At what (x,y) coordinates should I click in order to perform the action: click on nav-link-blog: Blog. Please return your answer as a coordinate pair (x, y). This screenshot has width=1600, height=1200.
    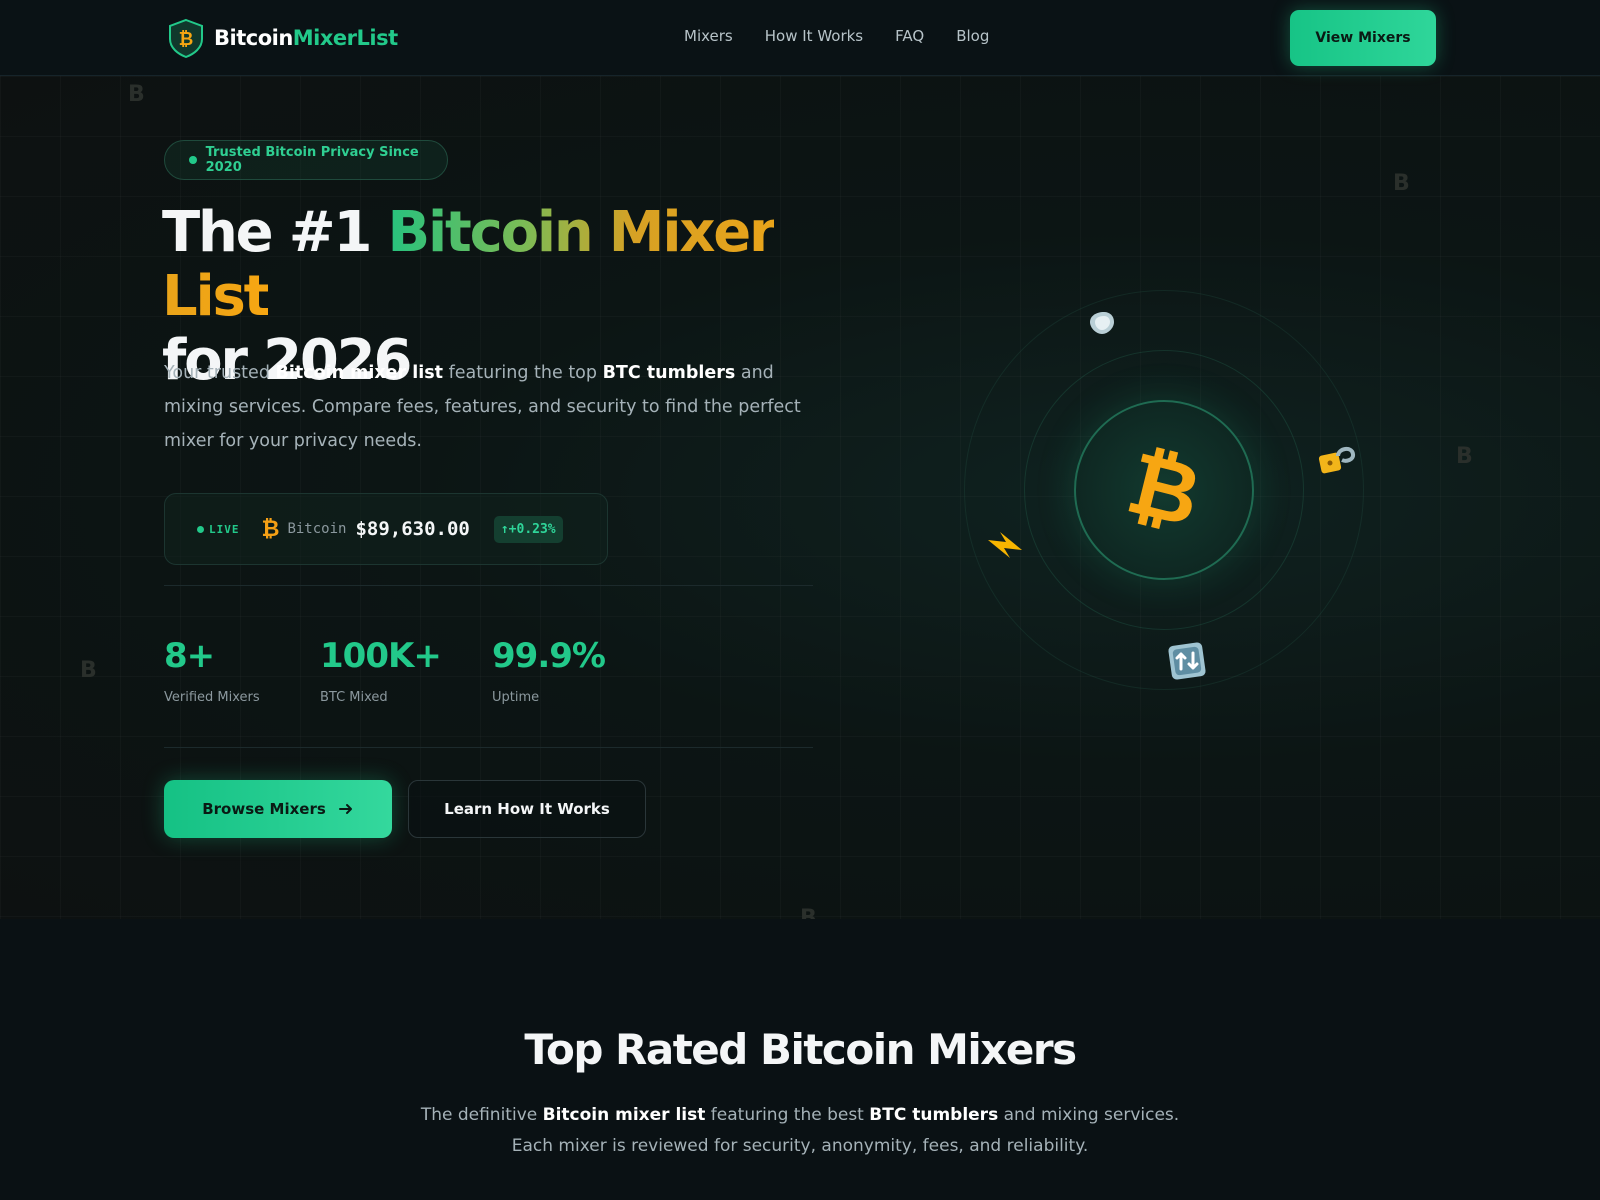
    Looking at the image, I should click on (972, 36).